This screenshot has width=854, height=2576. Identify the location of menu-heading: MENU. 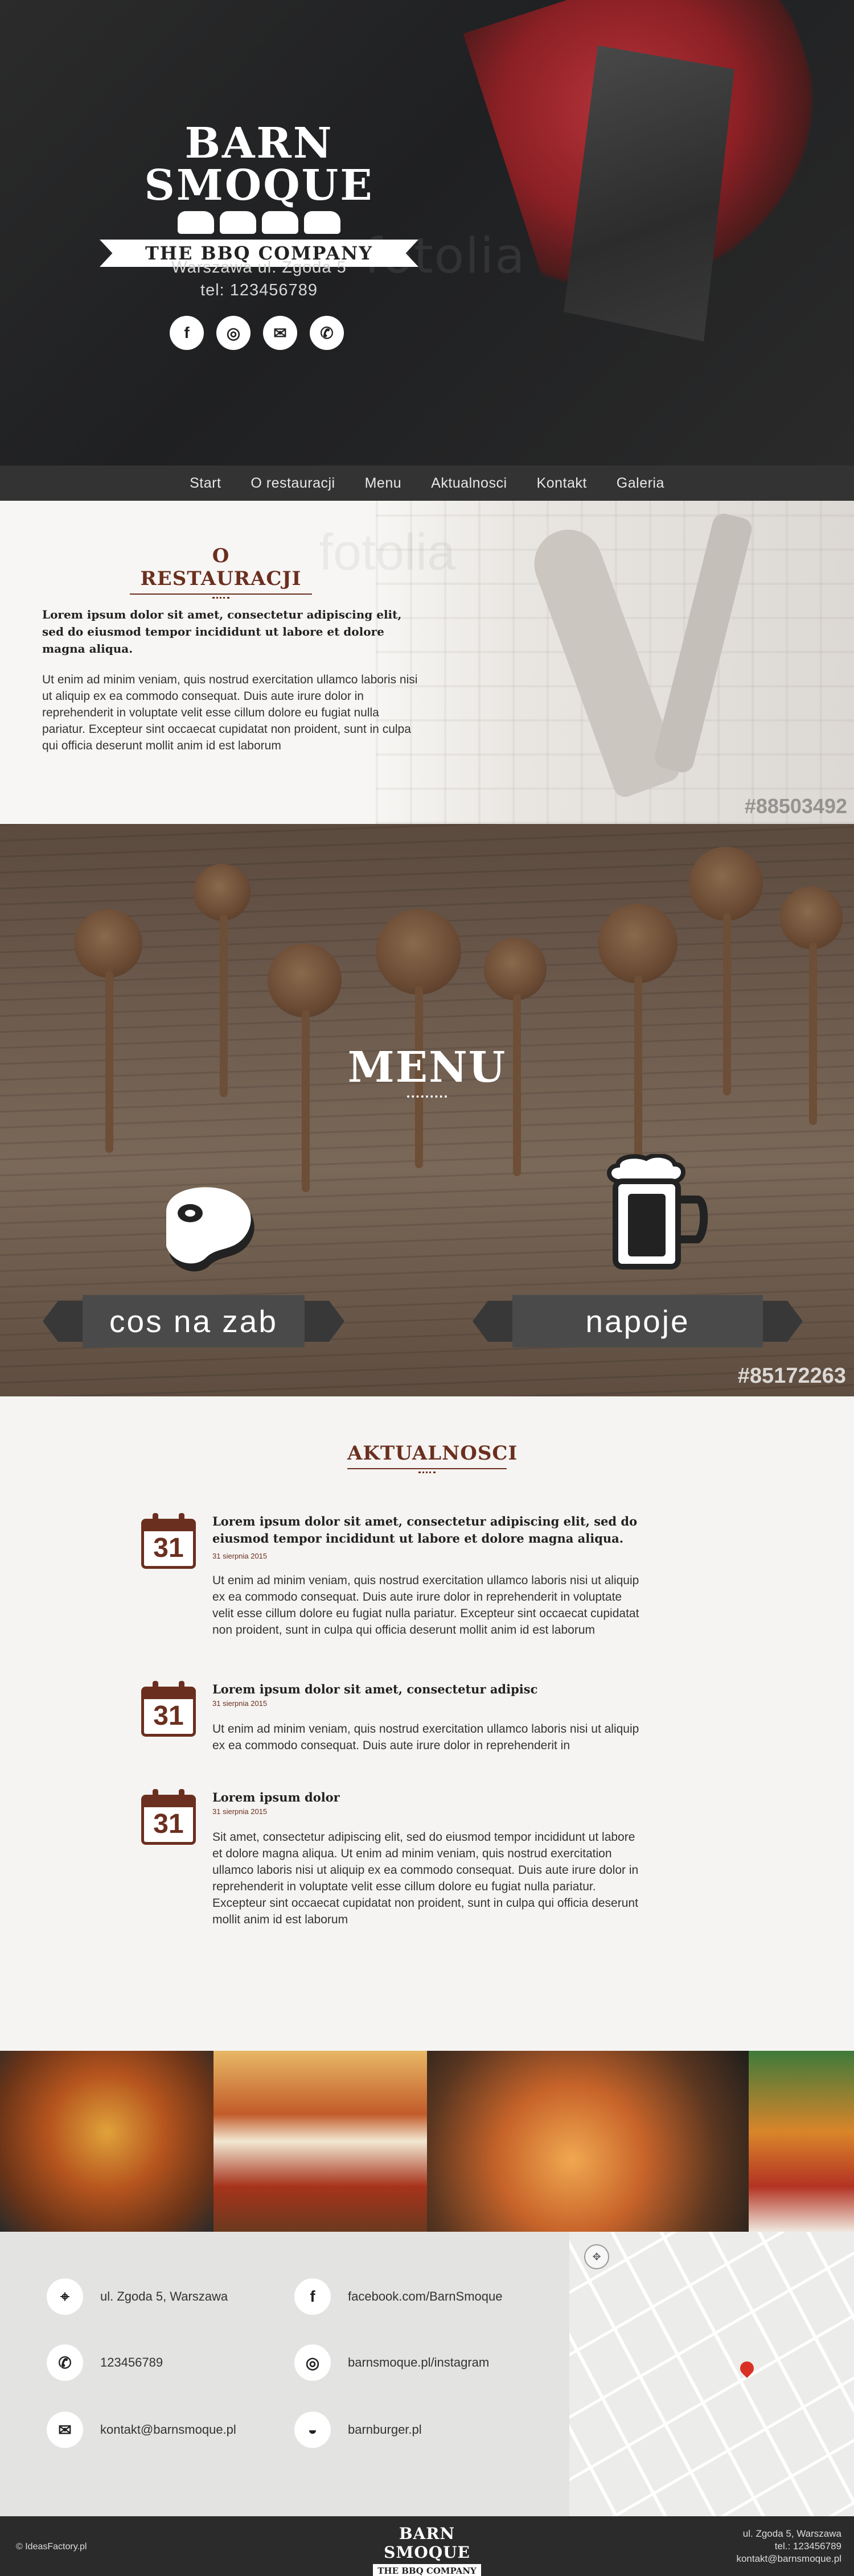
(427, 1070).